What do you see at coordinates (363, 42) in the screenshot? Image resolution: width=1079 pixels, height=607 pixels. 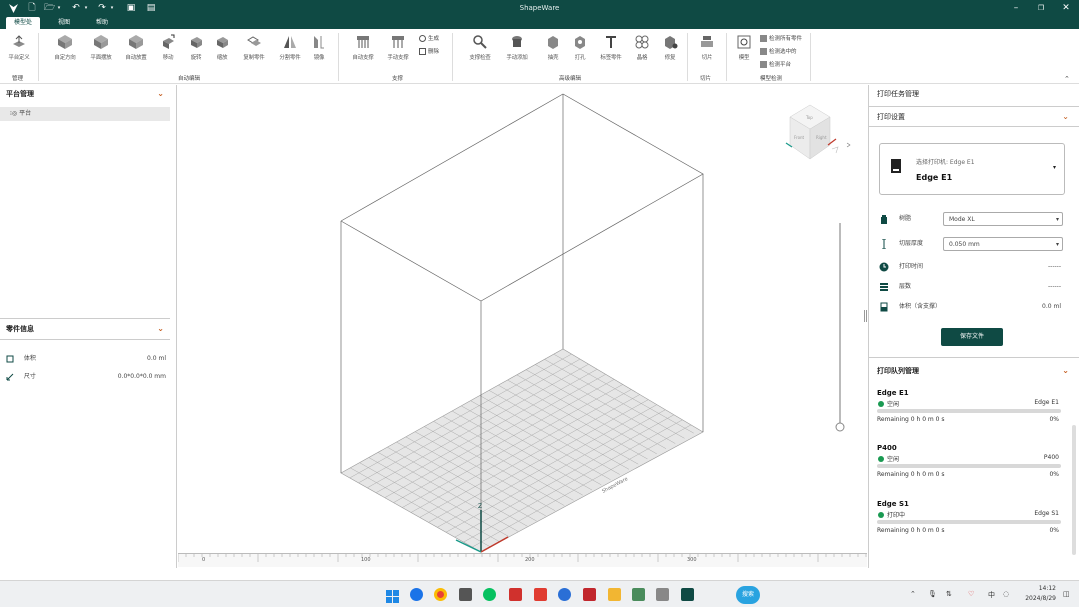 I see `auto-support-icon` at bounding box center [363, 42].